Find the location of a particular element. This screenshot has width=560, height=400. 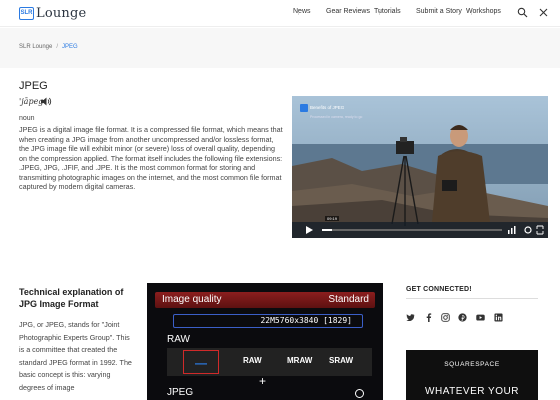

ad-headline: WHATEVER YOUR is located at coordinates (472, 391).